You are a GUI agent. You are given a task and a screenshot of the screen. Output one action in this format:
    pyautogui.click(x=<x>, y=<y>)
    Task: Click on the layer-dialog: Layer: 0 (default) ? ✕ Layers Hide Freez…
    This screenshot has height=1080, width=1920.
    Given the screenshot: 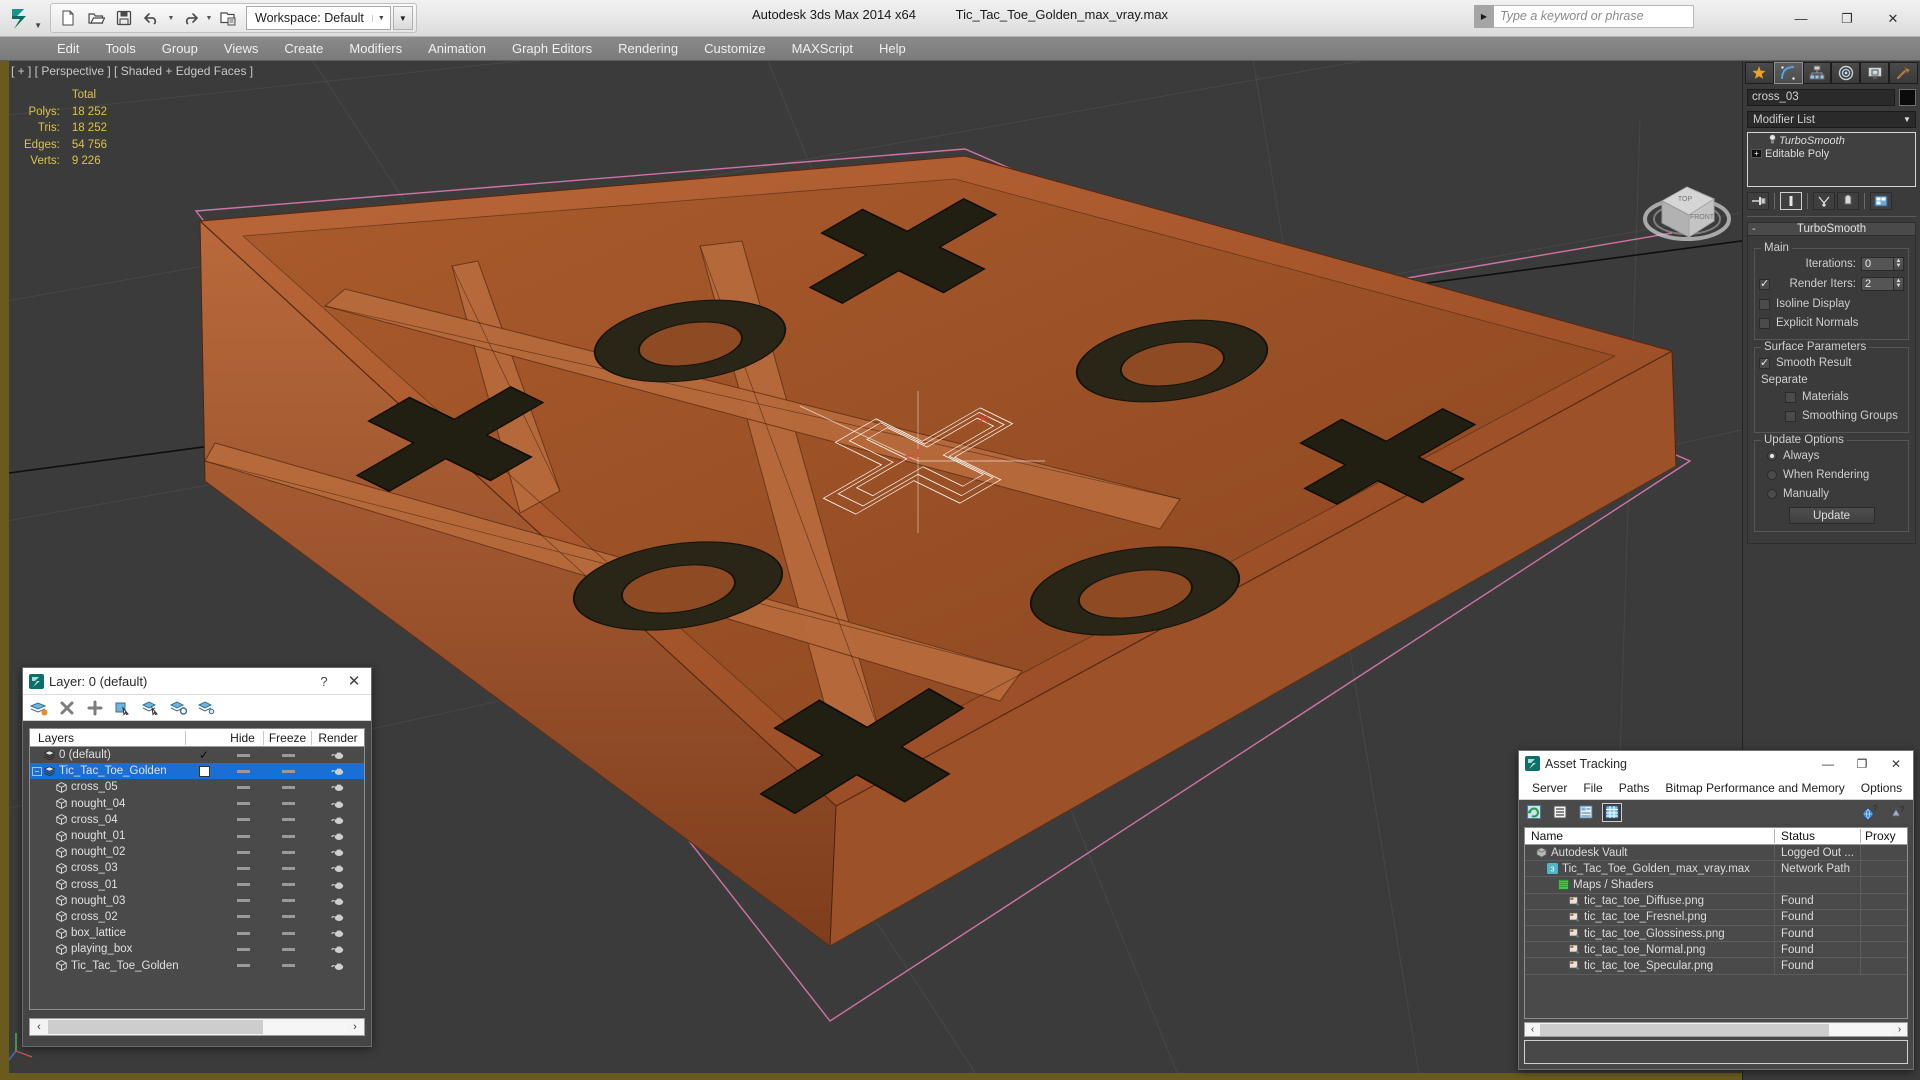 What is the action you would take?
    pyautogui.click(x=197, y=857)
    